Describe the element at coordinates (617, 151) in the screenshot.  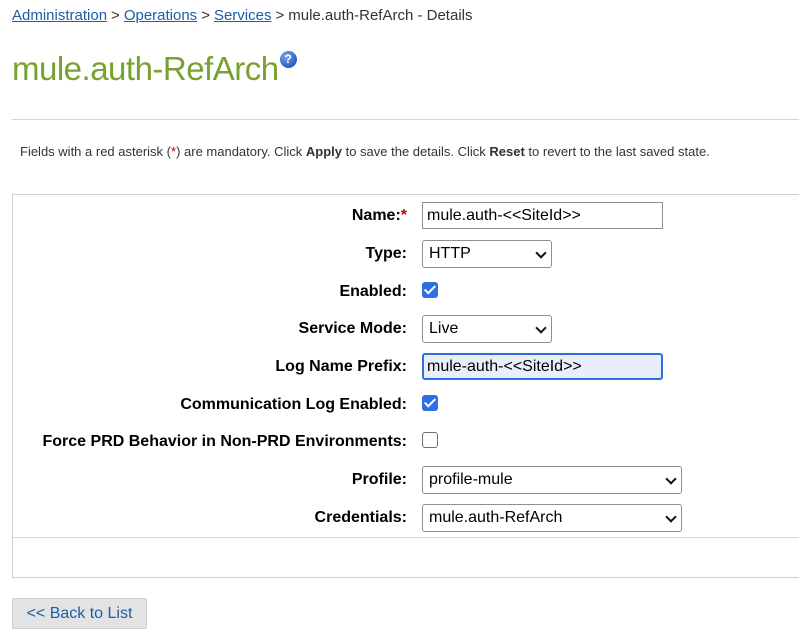
I see `note-text: to revert to the last saved state.` at that location.